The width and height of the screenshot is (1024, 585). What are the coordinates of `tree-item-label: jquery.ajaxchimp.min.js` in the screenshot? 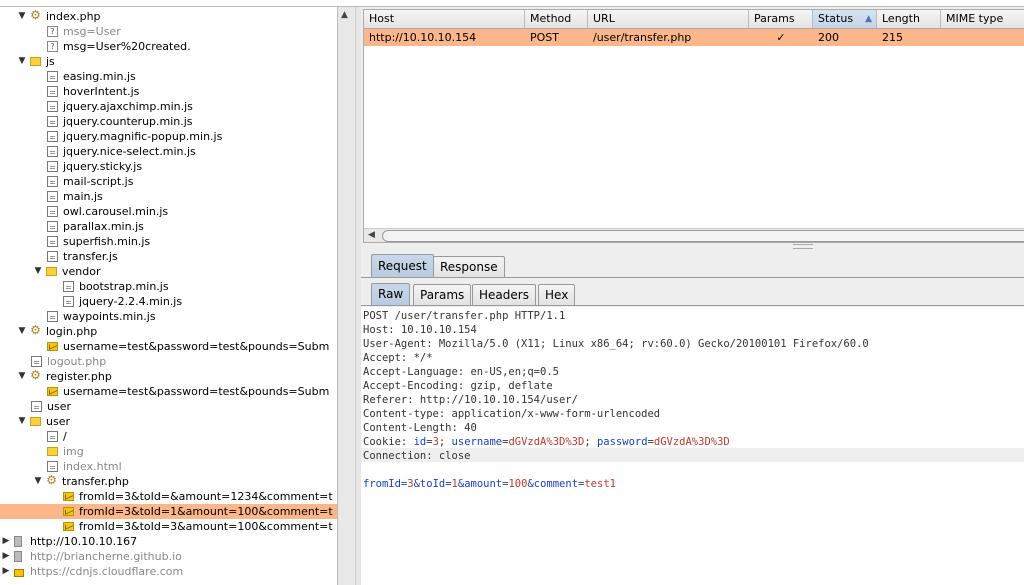 It's located at (128, 106).